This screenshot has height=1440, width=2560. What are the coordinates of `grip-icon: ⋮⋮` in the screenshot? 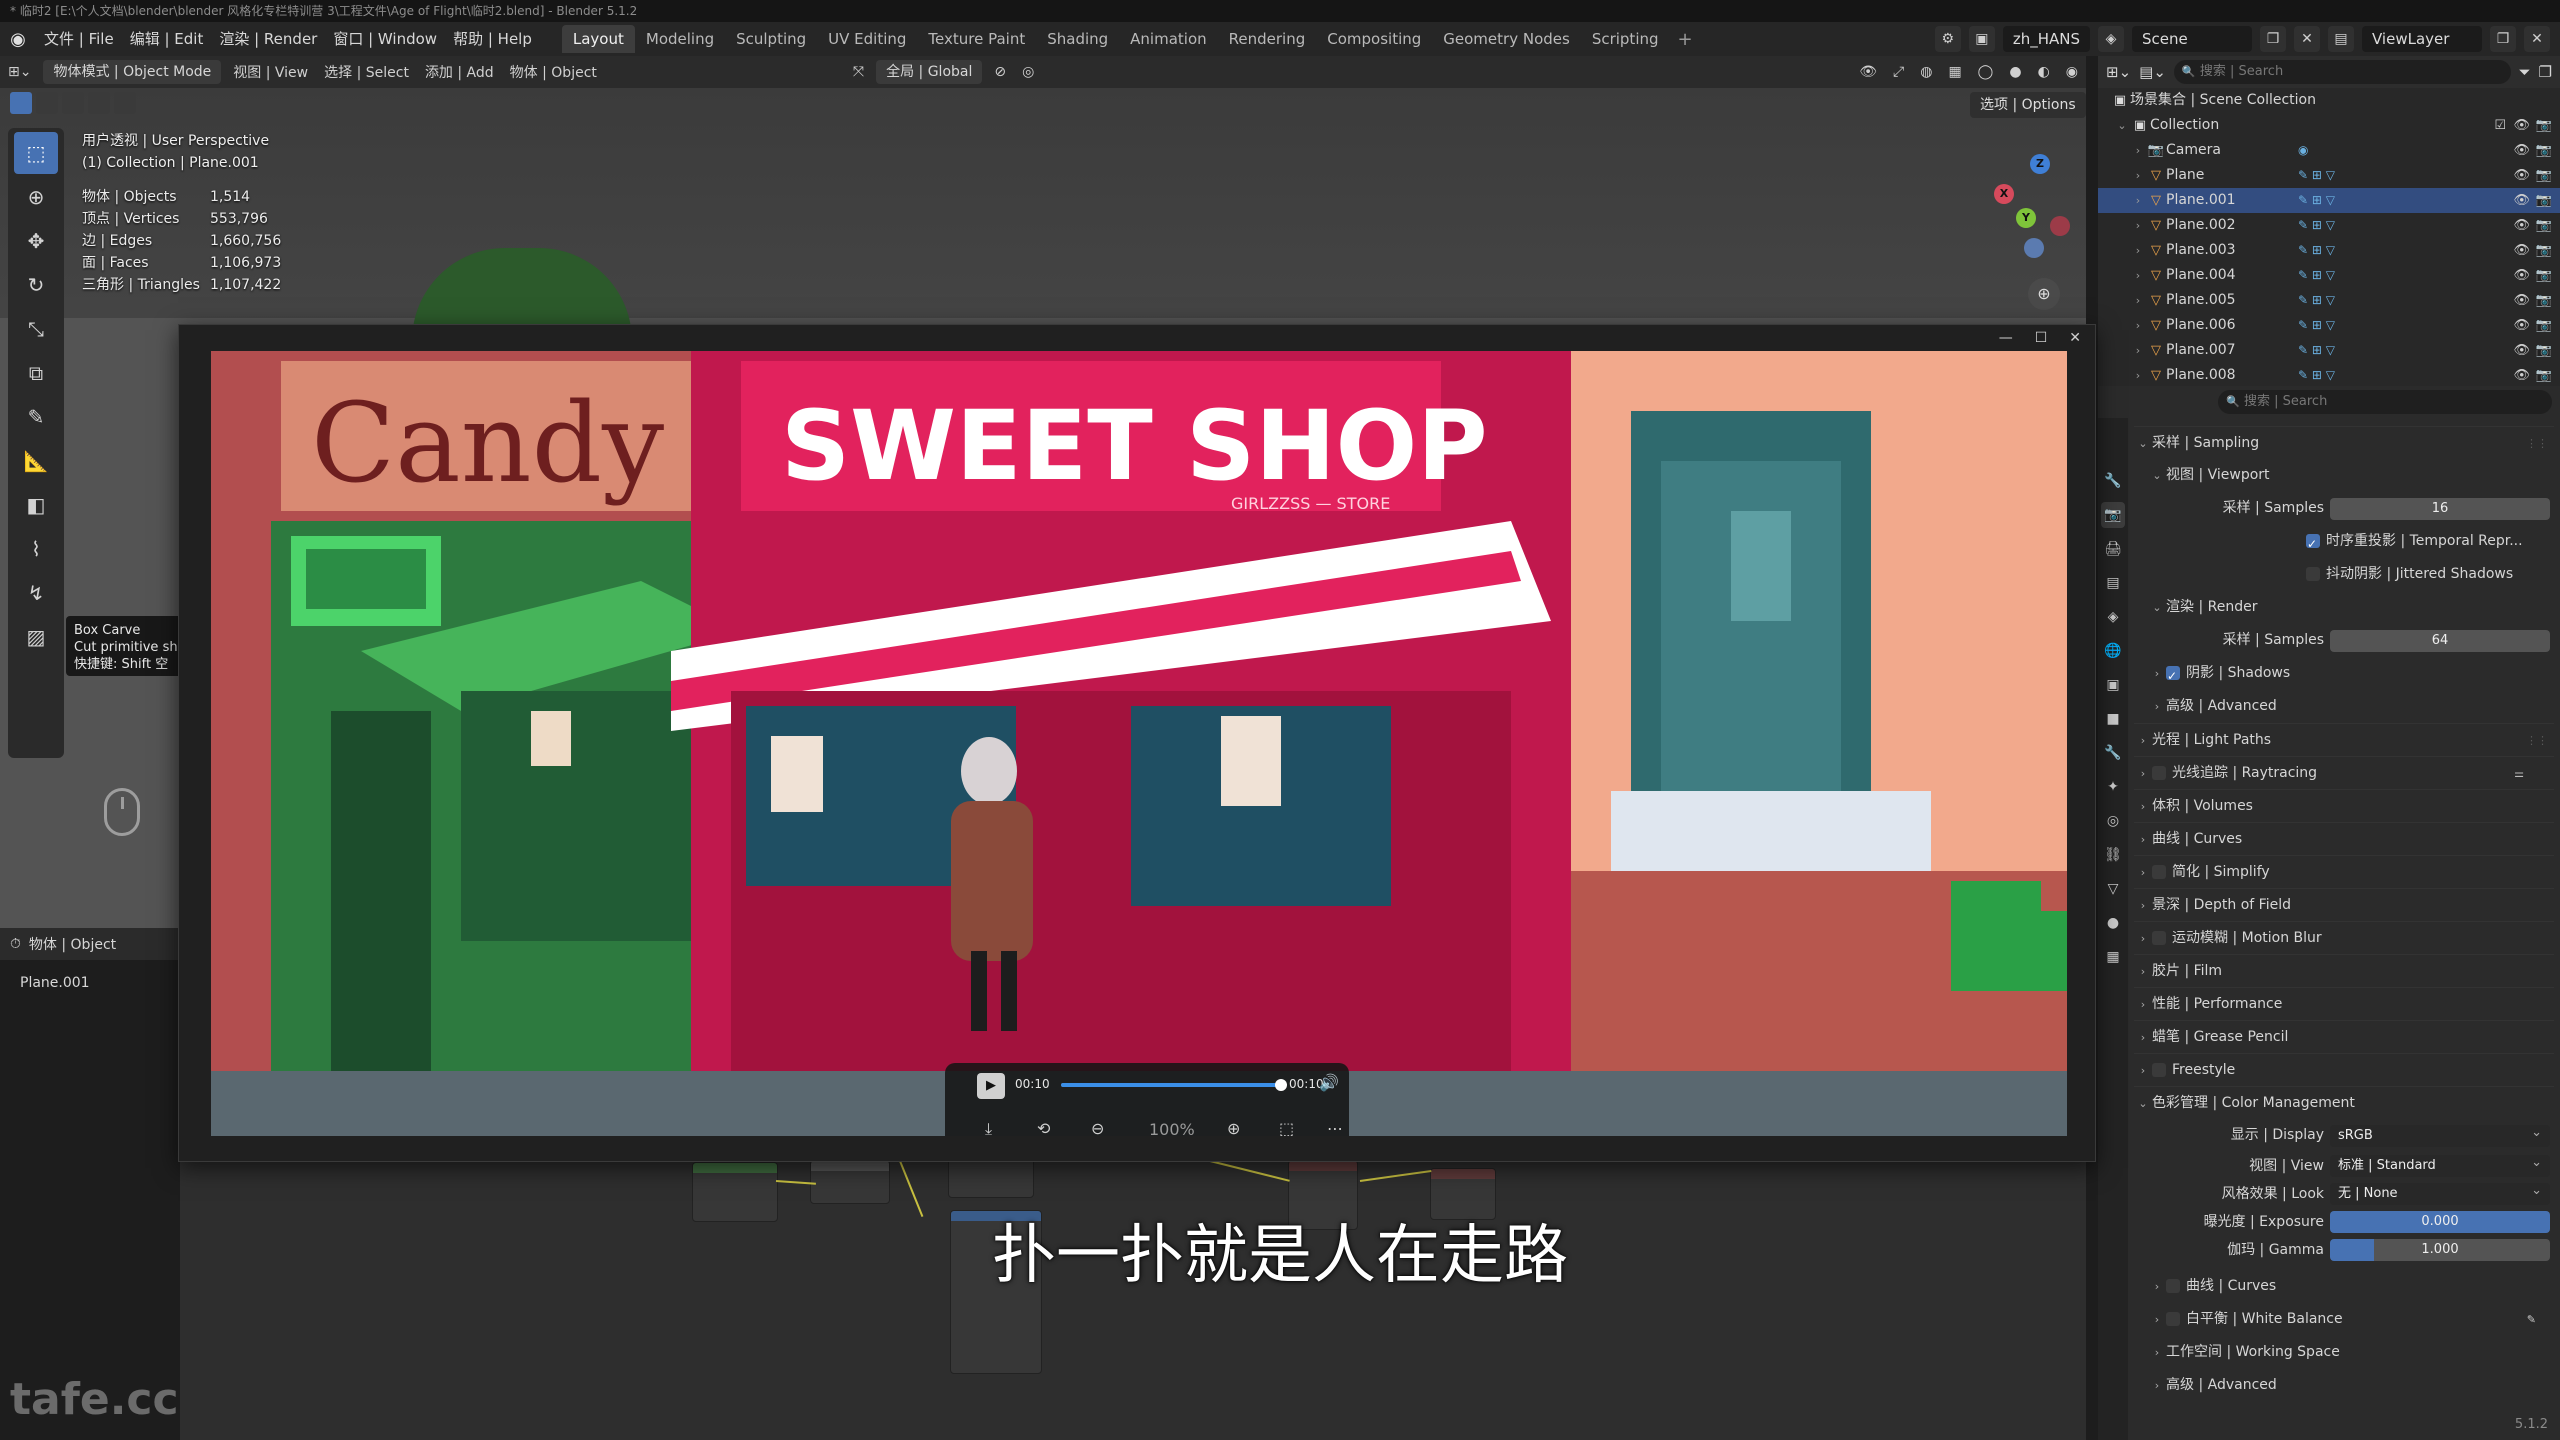 It's located at (2537, 740).